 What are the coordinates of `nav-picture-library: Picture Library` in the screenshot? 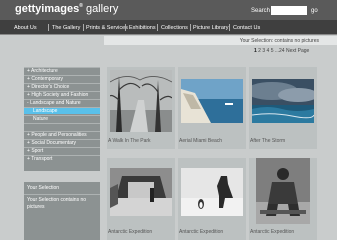 It's located at (210, 28).